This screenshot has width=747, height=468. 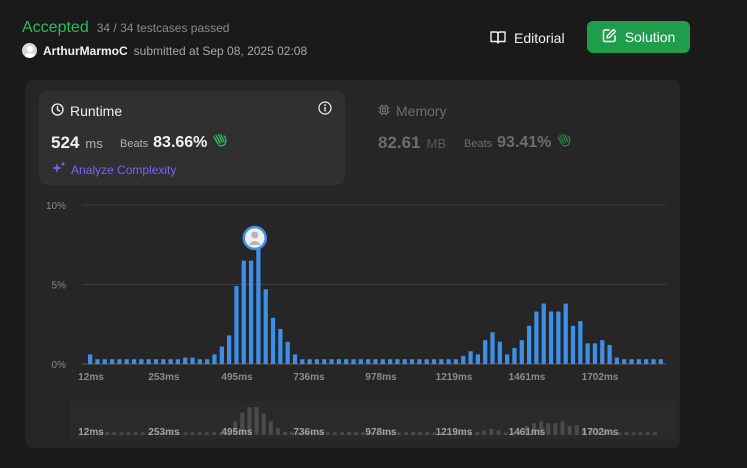 What do you see at coordinates (600, 432) in the screenshot?
I see `navigator-tick-label: 1702ms` at bounding box center [600, 432].